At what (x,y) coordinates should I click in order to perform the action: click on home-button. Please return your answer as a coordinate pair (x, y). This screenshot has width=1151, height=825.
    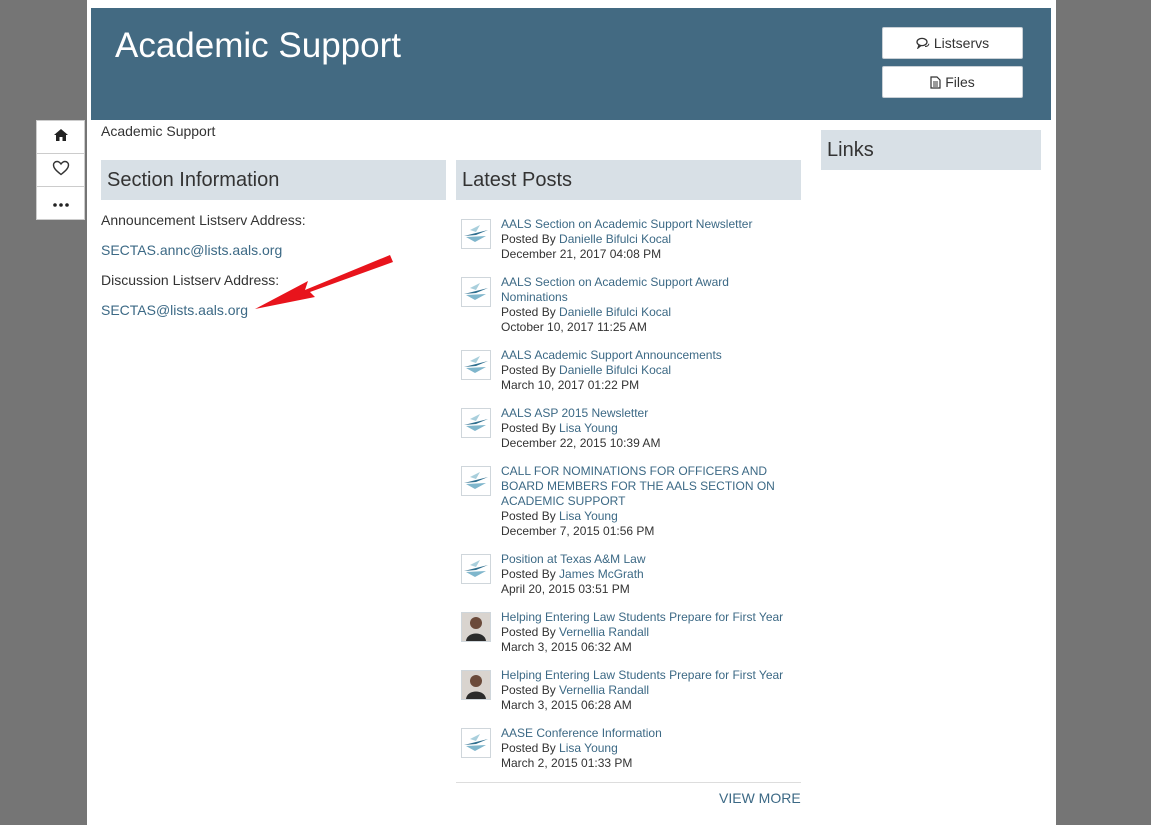
    Looking at the image, I should click on (60, 137).